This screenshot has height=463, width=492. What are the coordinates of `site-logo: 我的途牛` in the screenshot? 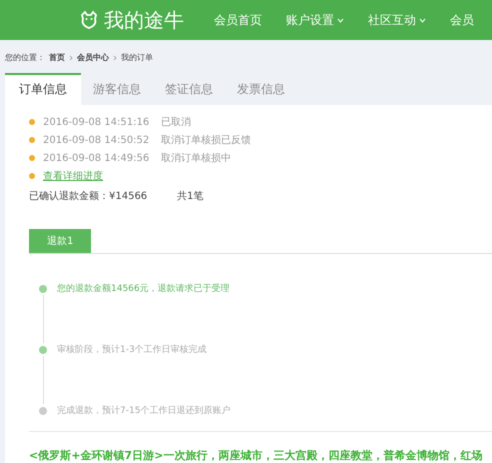 It's located at (131, 20).